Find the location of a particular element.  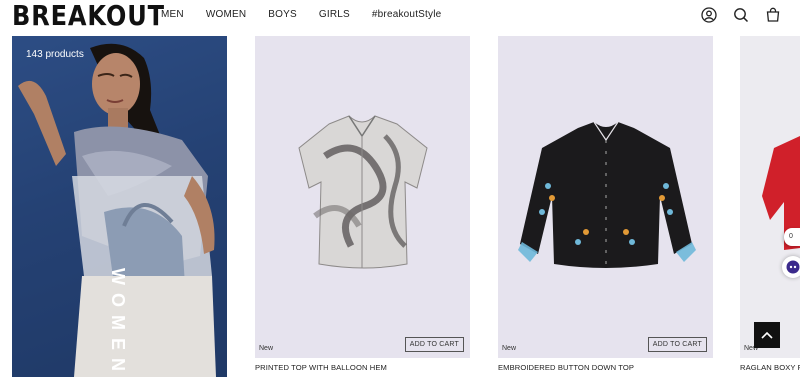

product-count: 143 products is located at coordinates (55, 54).